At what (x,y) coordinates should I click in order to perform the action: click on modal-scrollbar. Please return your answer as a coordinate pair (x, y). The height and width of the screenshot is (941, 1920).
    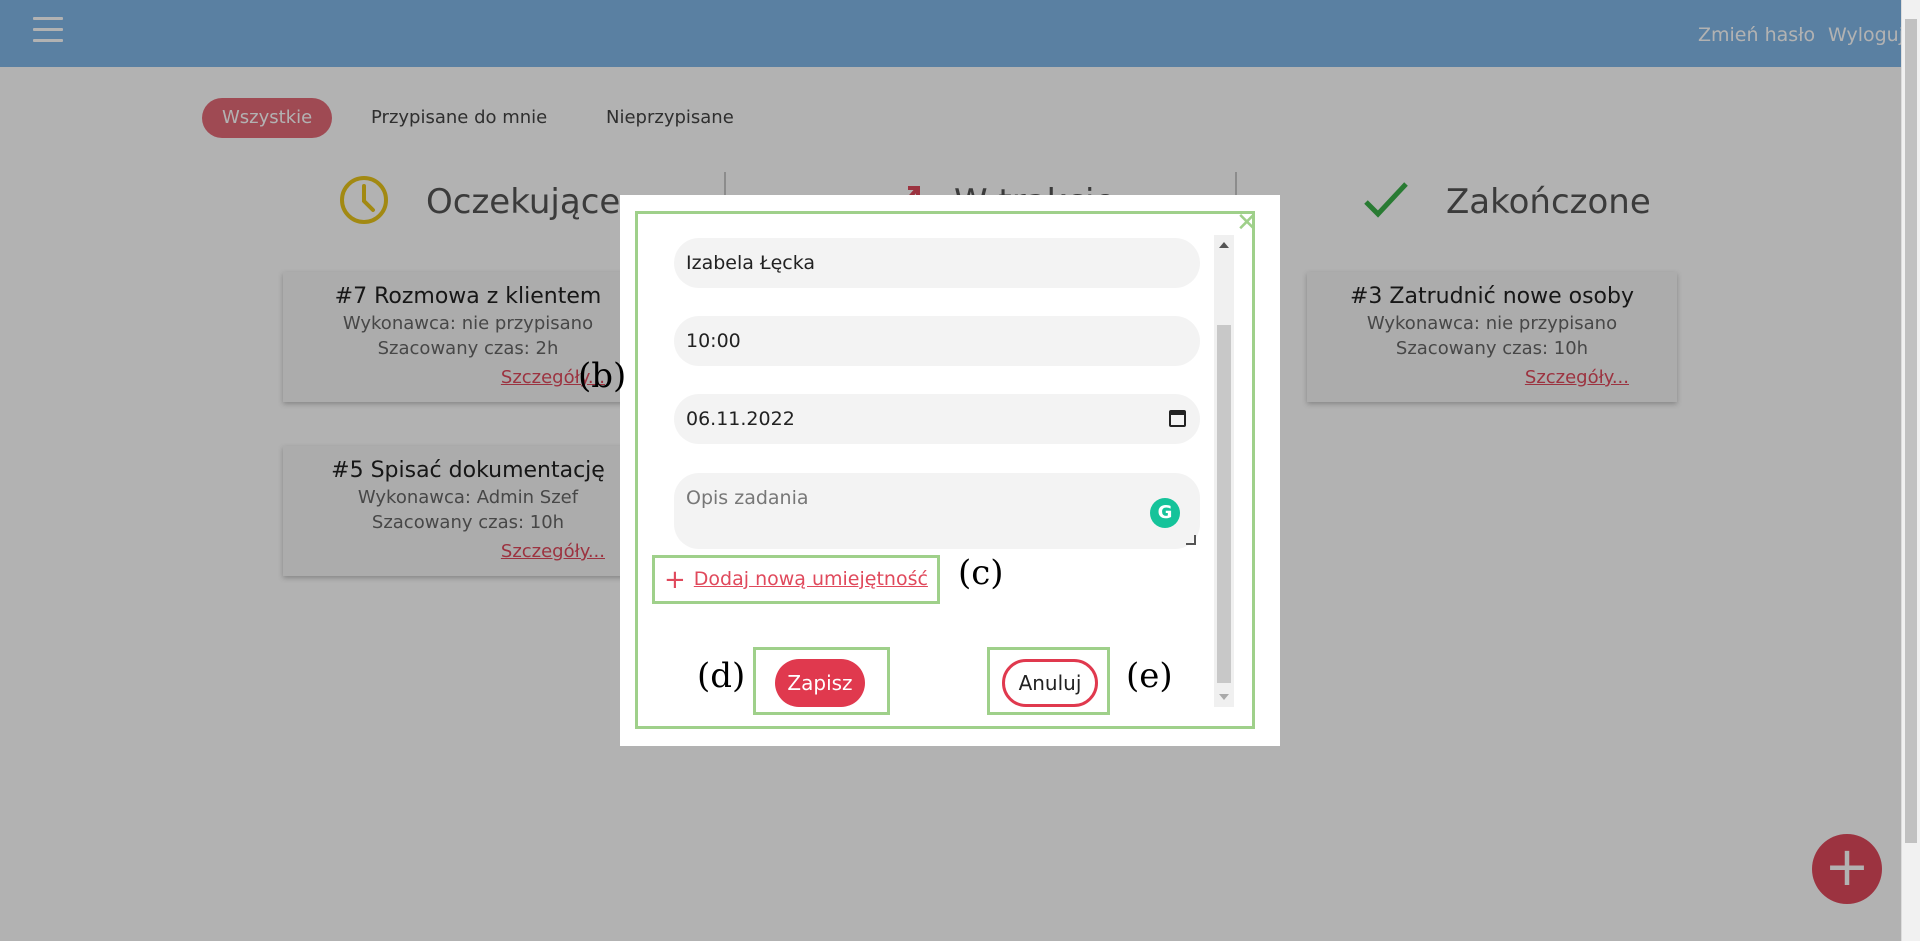
    Looking at the image, I should click on (1224, 471).